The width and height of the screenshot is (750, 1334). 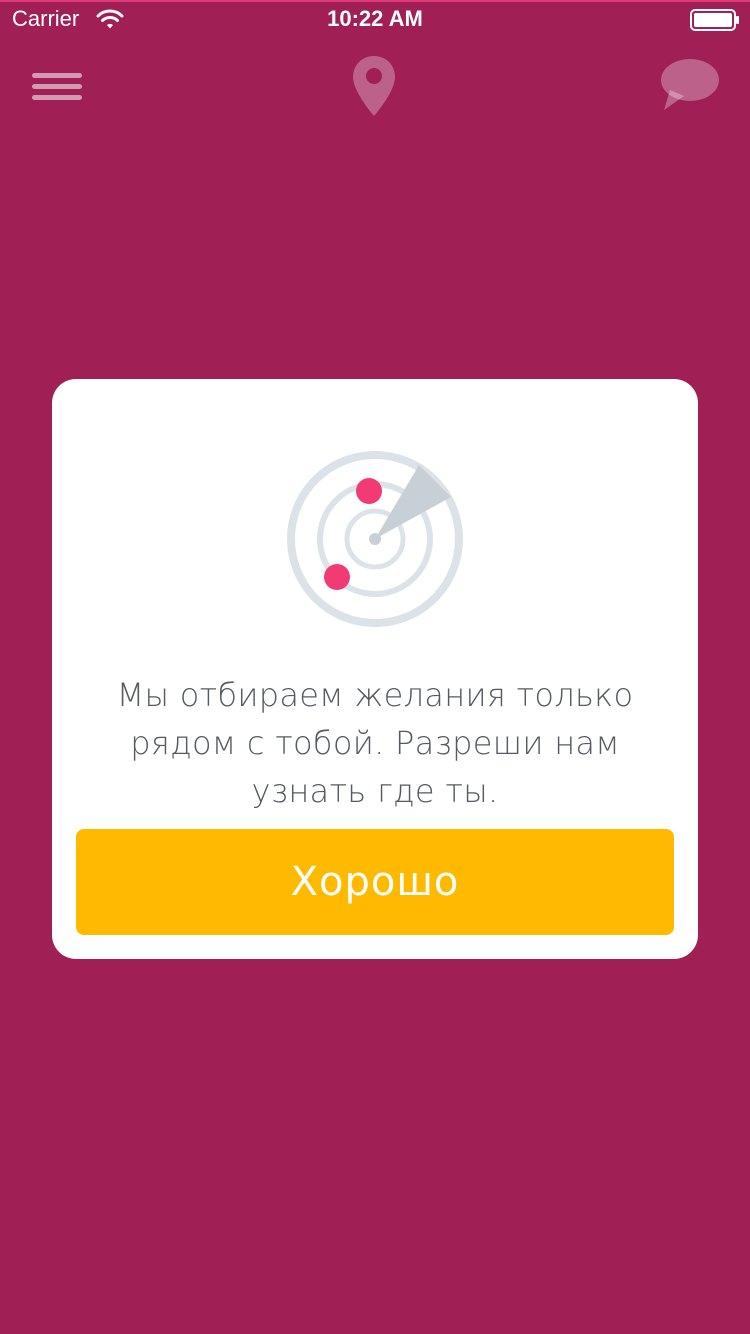 What do you see at coordinates (689, 86) in the screenshot?
I see `chat-bubble-icon` at bounding box center [689, 86].